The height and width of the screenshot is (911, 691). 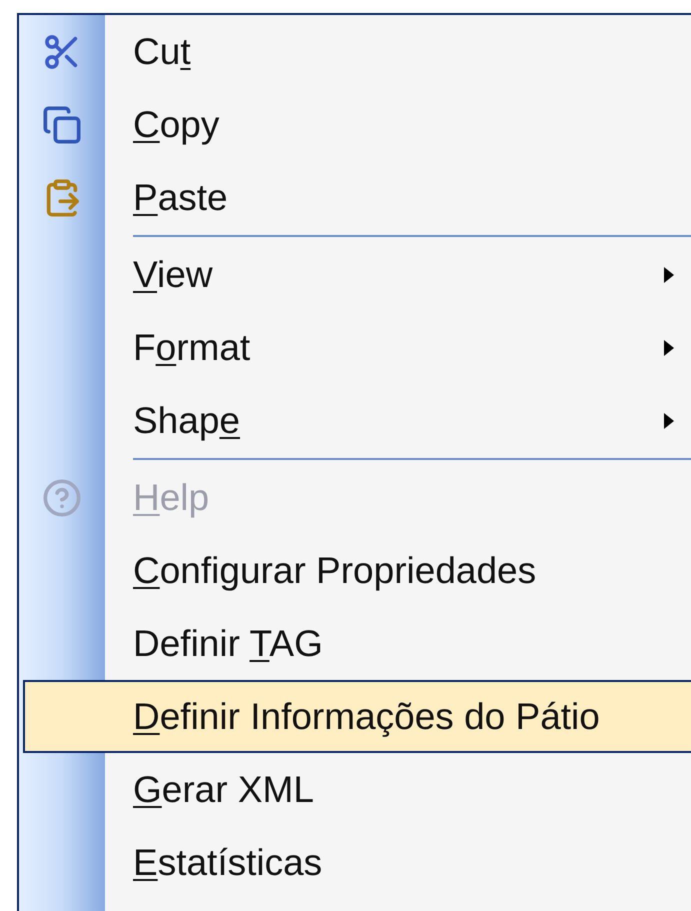 What do you see at coordinates (355, 197) in the screenshot?
I see `menu-item: Paste` at bounding box center [355, 197].